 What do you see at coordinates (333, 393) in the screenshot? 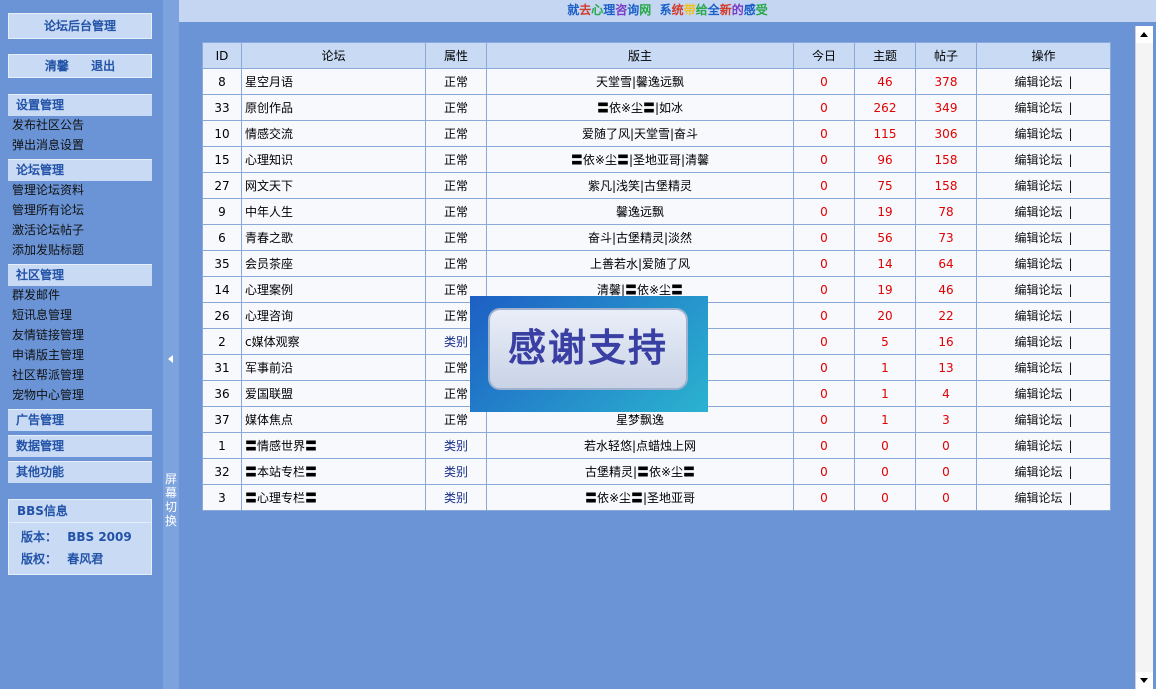
I see `forum-name: 爱国联盟` at bounding box center [333, 393].